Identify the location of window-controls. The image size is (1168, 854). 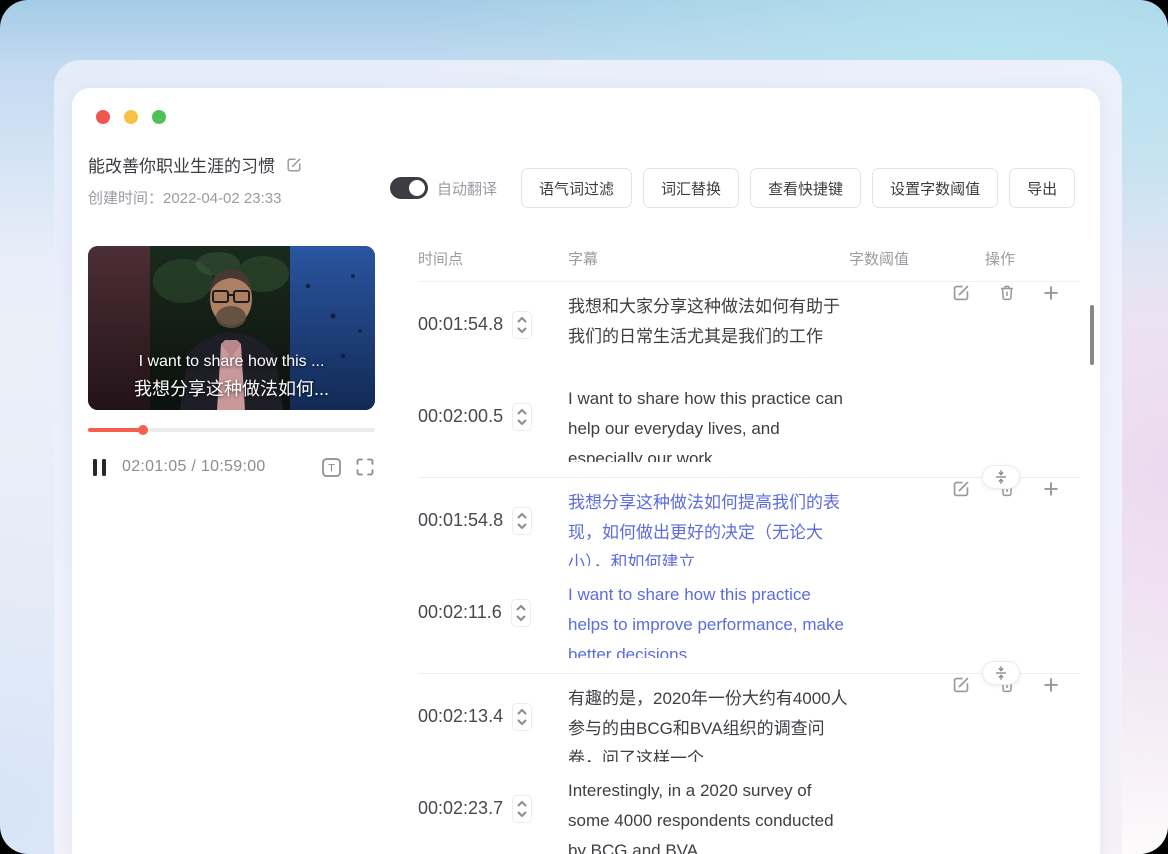
(131, 117).